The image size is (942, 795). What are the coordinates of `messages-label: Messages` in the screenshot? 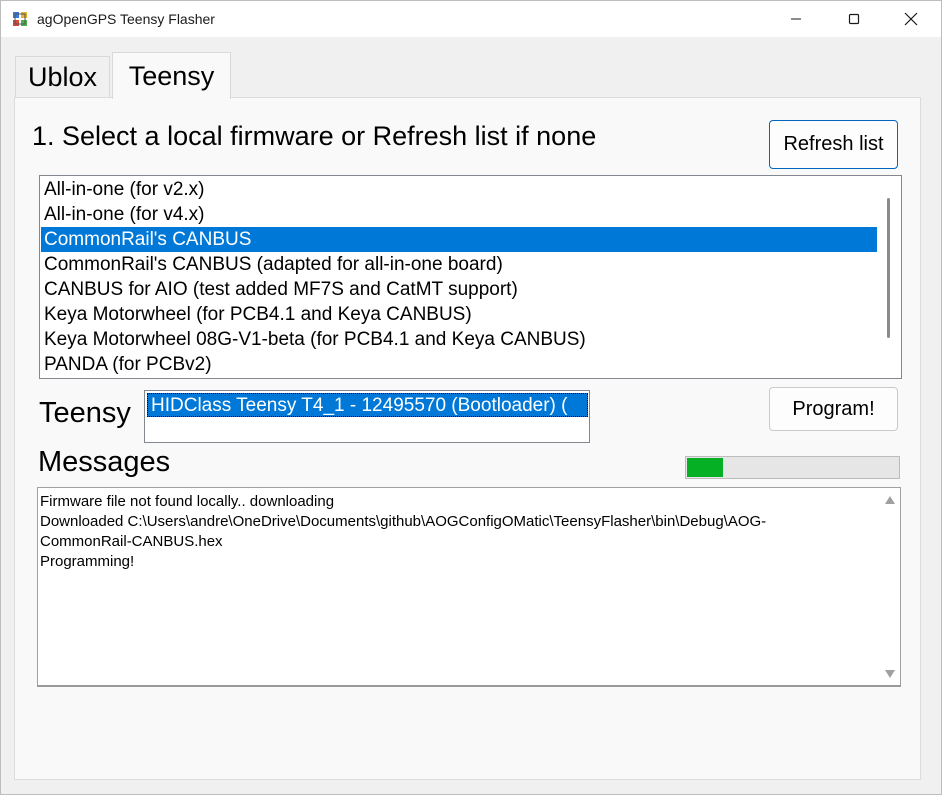 It's located at (104, 462).